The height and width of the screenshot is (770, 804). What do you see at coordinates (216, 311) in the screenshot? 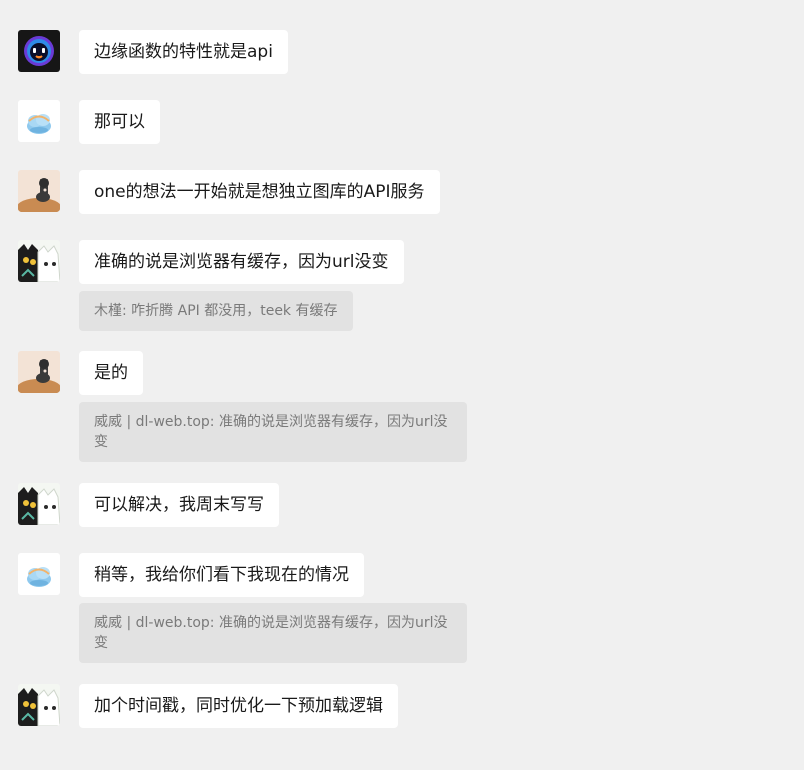
I see `quoted-message: 木槿: 咋折腾 API 都没用，teek 有缓存` at bounding box center [216, 311].